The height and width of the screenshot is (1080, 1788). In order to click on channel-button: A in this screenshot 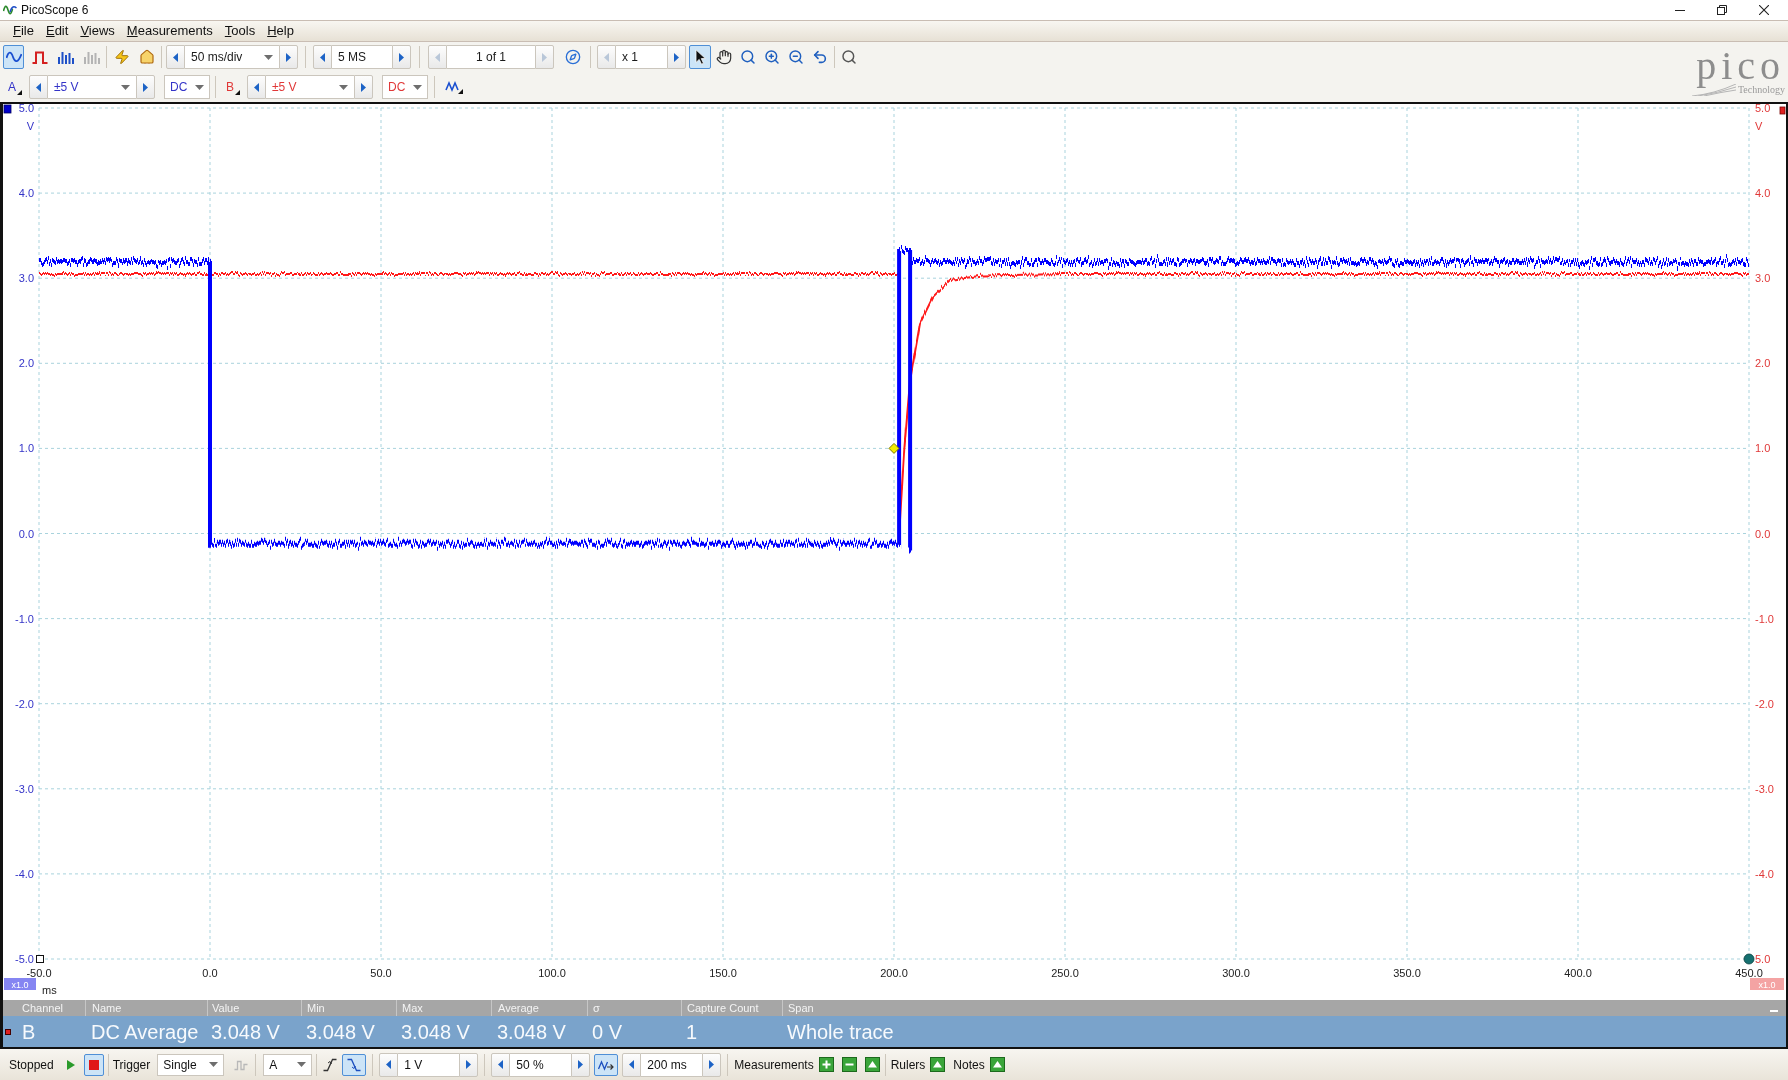, I will do `click(14, 87)`.